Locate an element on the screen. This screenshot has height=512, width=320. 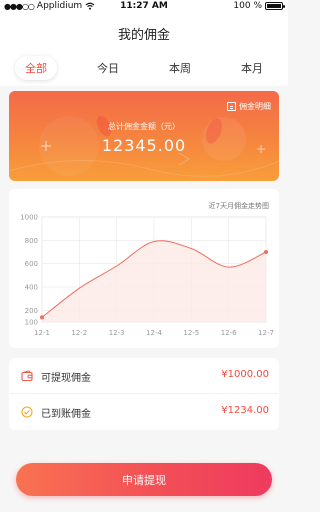
tab-label: 全部 is located at coordinates (36, 68).